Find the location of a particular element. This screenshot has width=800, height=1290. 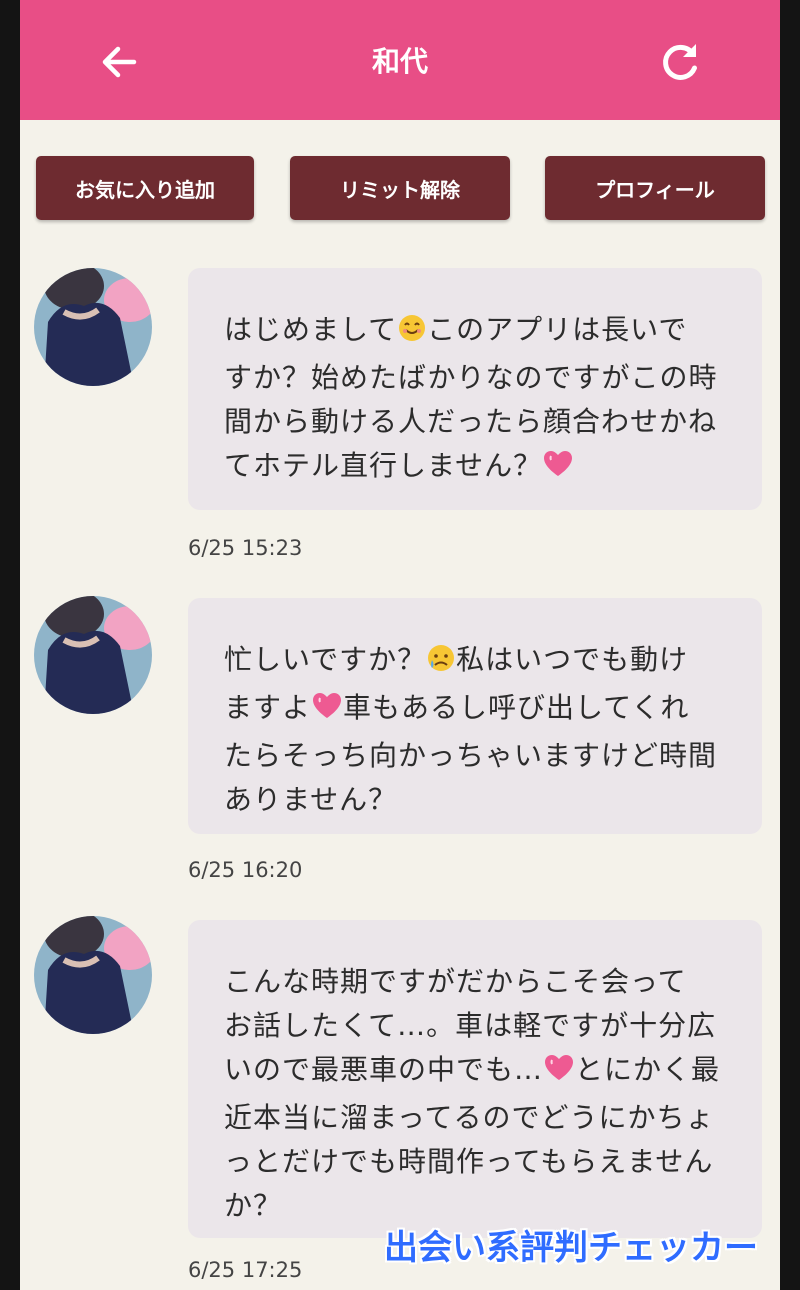

message-timestamp: 6/25 17:25 is located at coordinates (245, 1270).